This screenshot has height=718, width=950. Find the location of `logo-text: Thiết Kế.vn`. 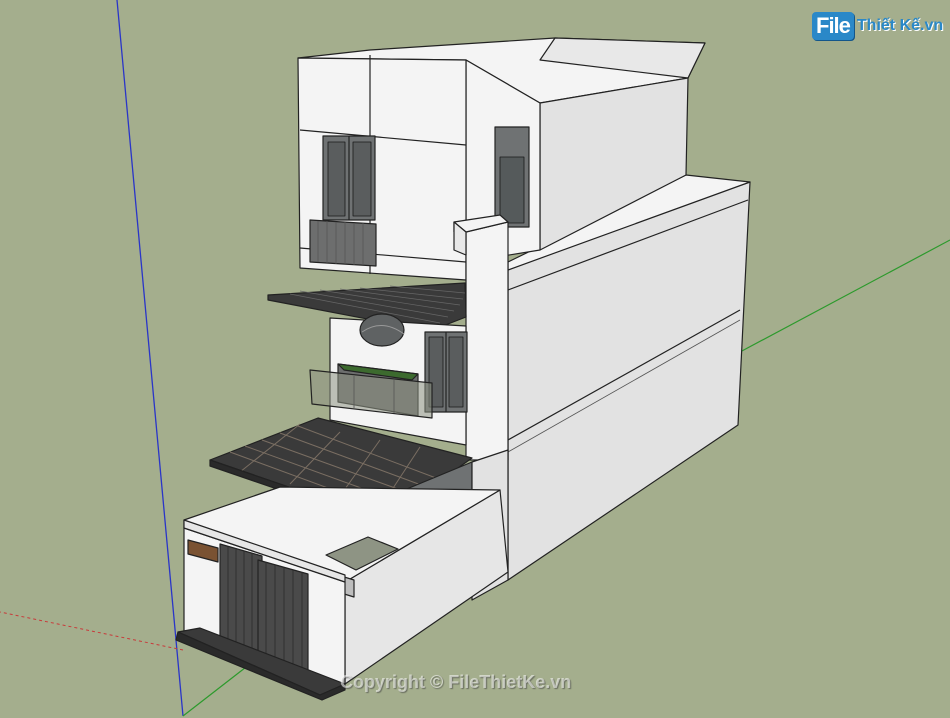

logo-text: Thiết Kế.vn is located at coordinates (900, 25).